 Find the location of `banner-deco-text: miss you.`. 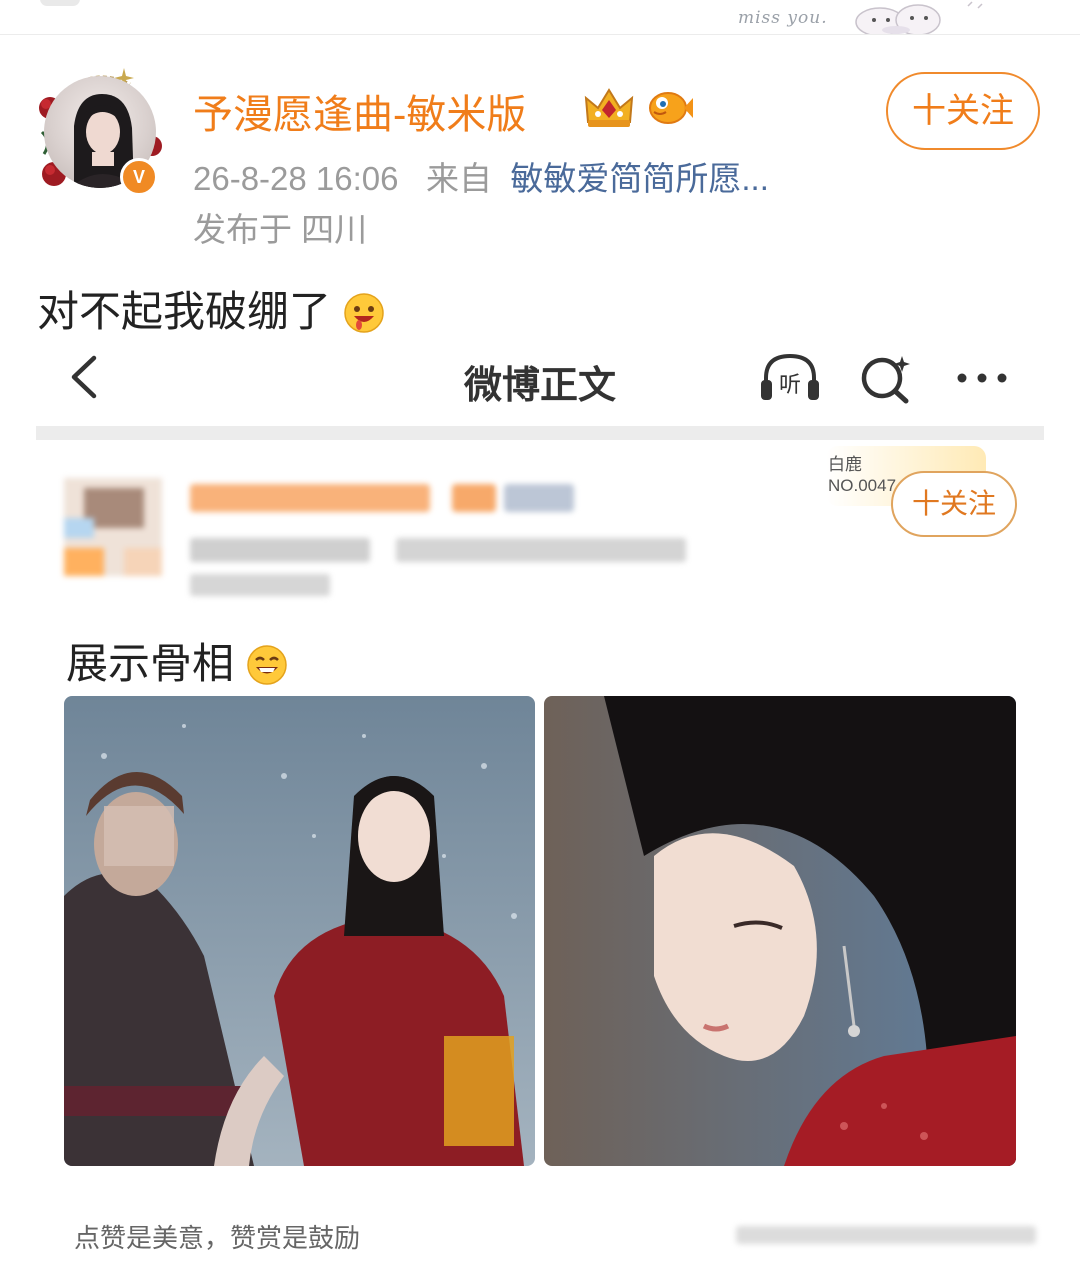

banner-deco-text: miss you. is located at coordinates (783, 18).